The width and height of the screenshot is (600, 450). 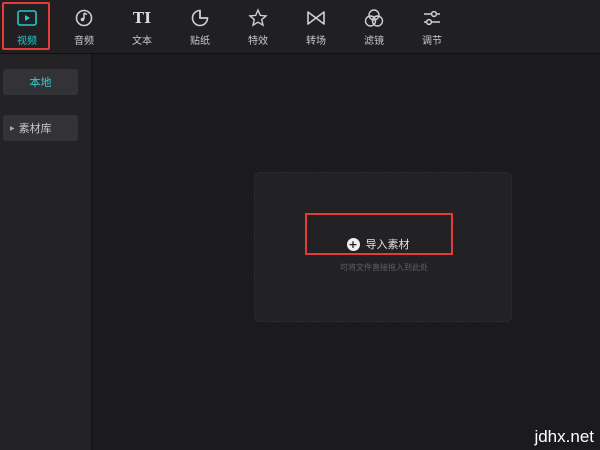 I want to click on drop-hint: 可将文件直接拖入到此处, so click(x=384, y=267).